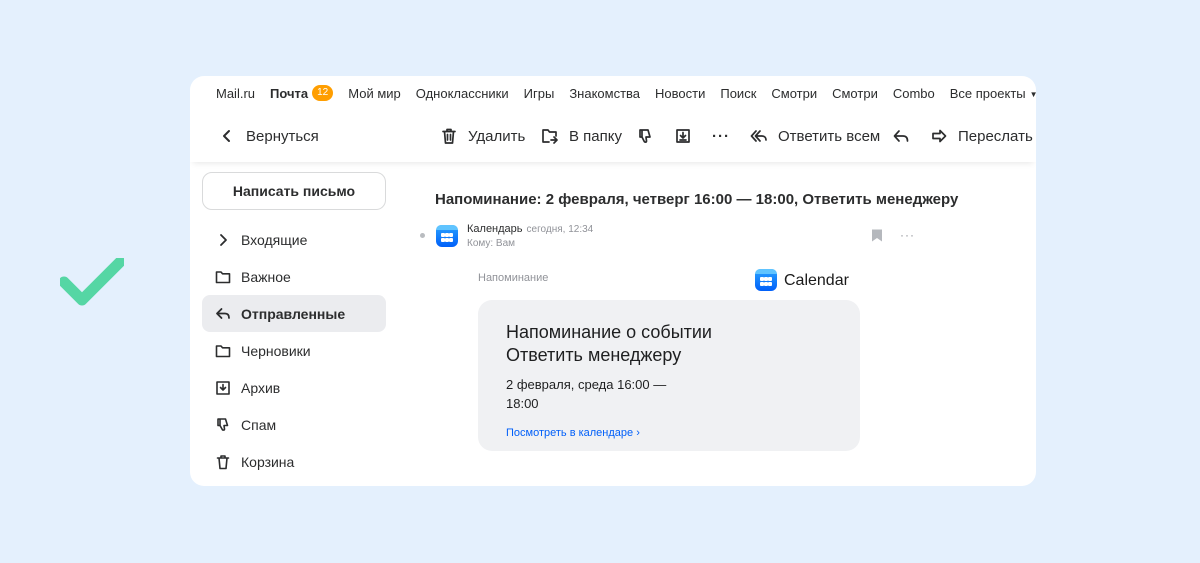  Describe the element at coordinates (495, 229) in the screenshot. I see `sender-name: Календарь` at that location.